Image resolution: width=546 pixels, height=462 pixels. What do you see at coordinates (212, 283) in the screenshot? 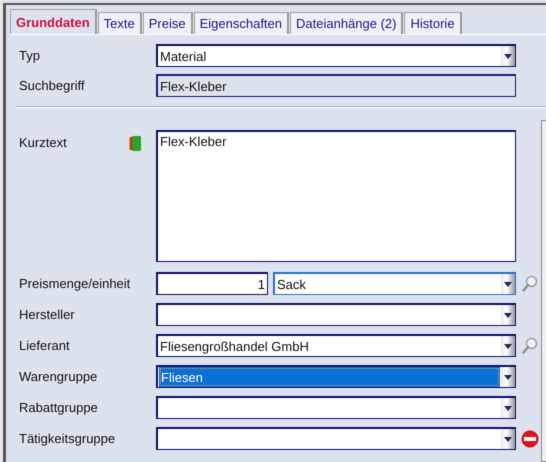
I see `quantity-field: 1` at bounding box center [212, 283].